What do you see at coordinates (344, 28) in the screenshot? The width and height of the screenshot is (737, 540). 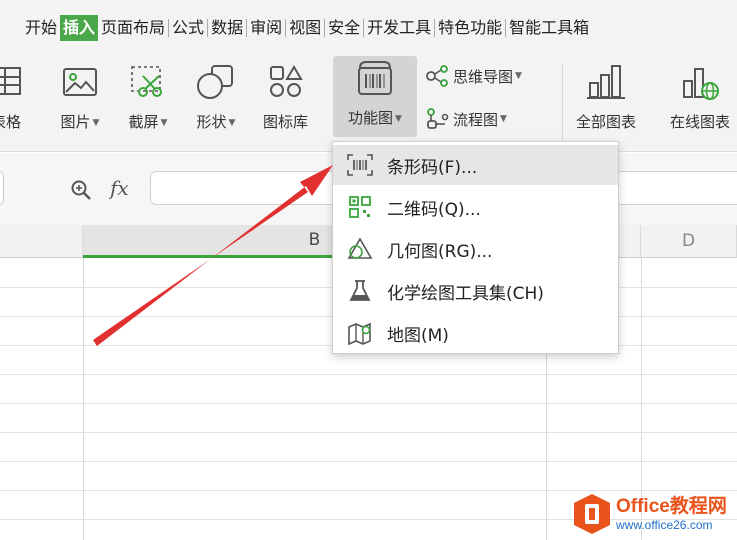 I see `tab-security: 安全` at bounding box center [344, 28].